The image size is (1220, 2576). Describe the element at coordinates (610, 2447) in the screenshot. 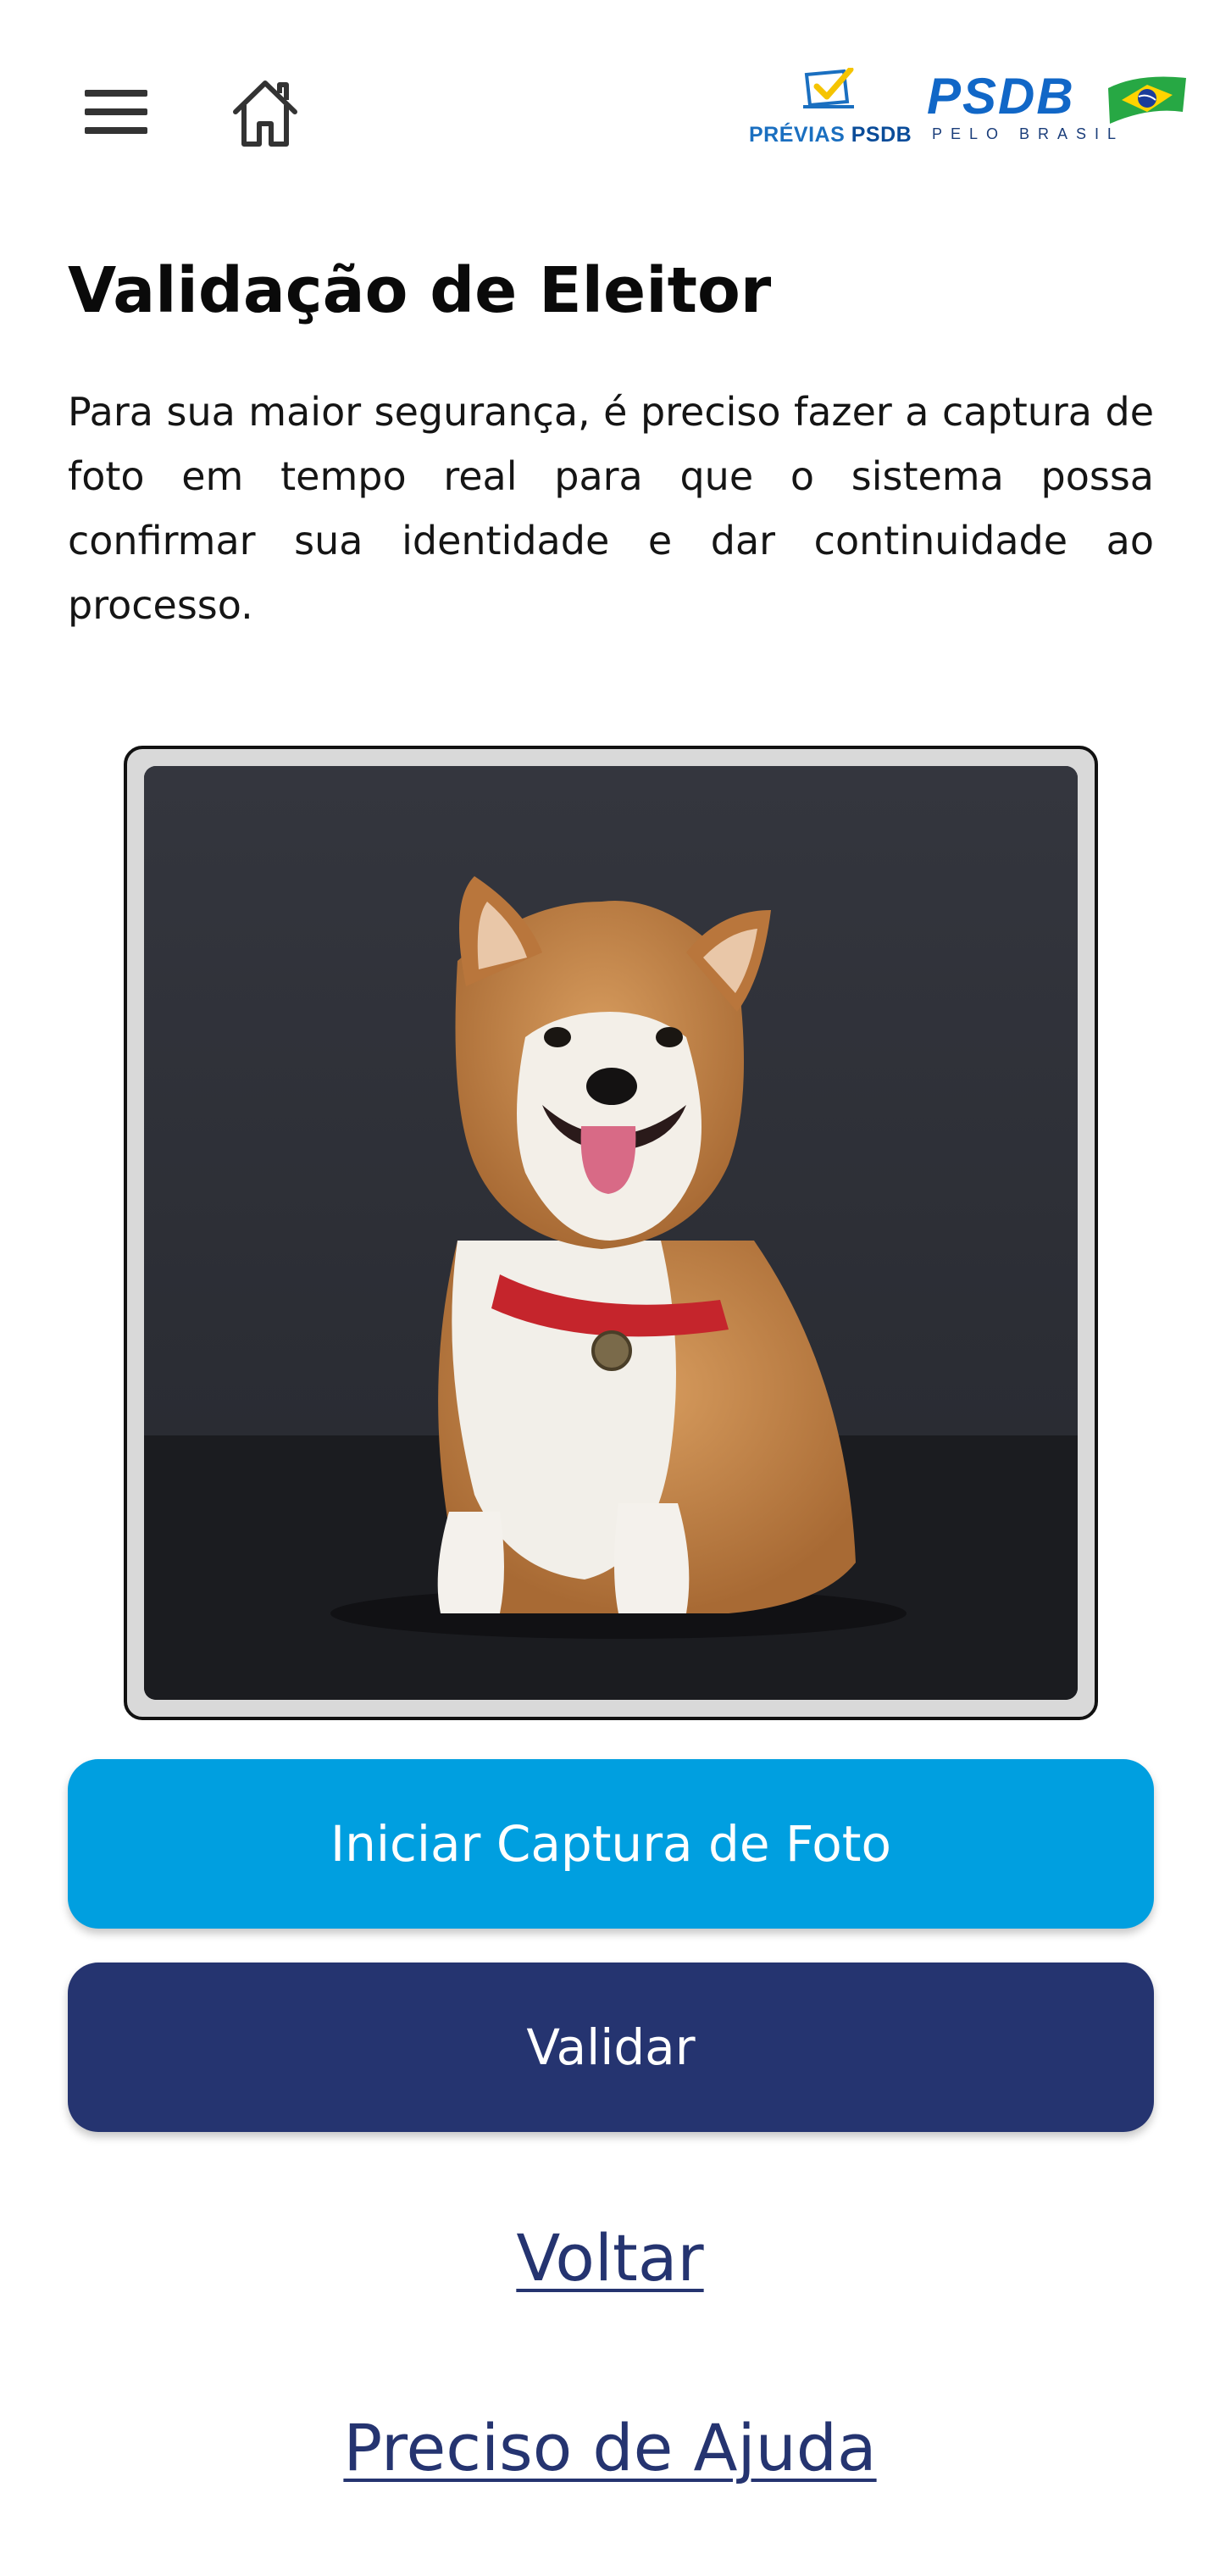

I see `help-link: Preciso de Ajuda` at that location.